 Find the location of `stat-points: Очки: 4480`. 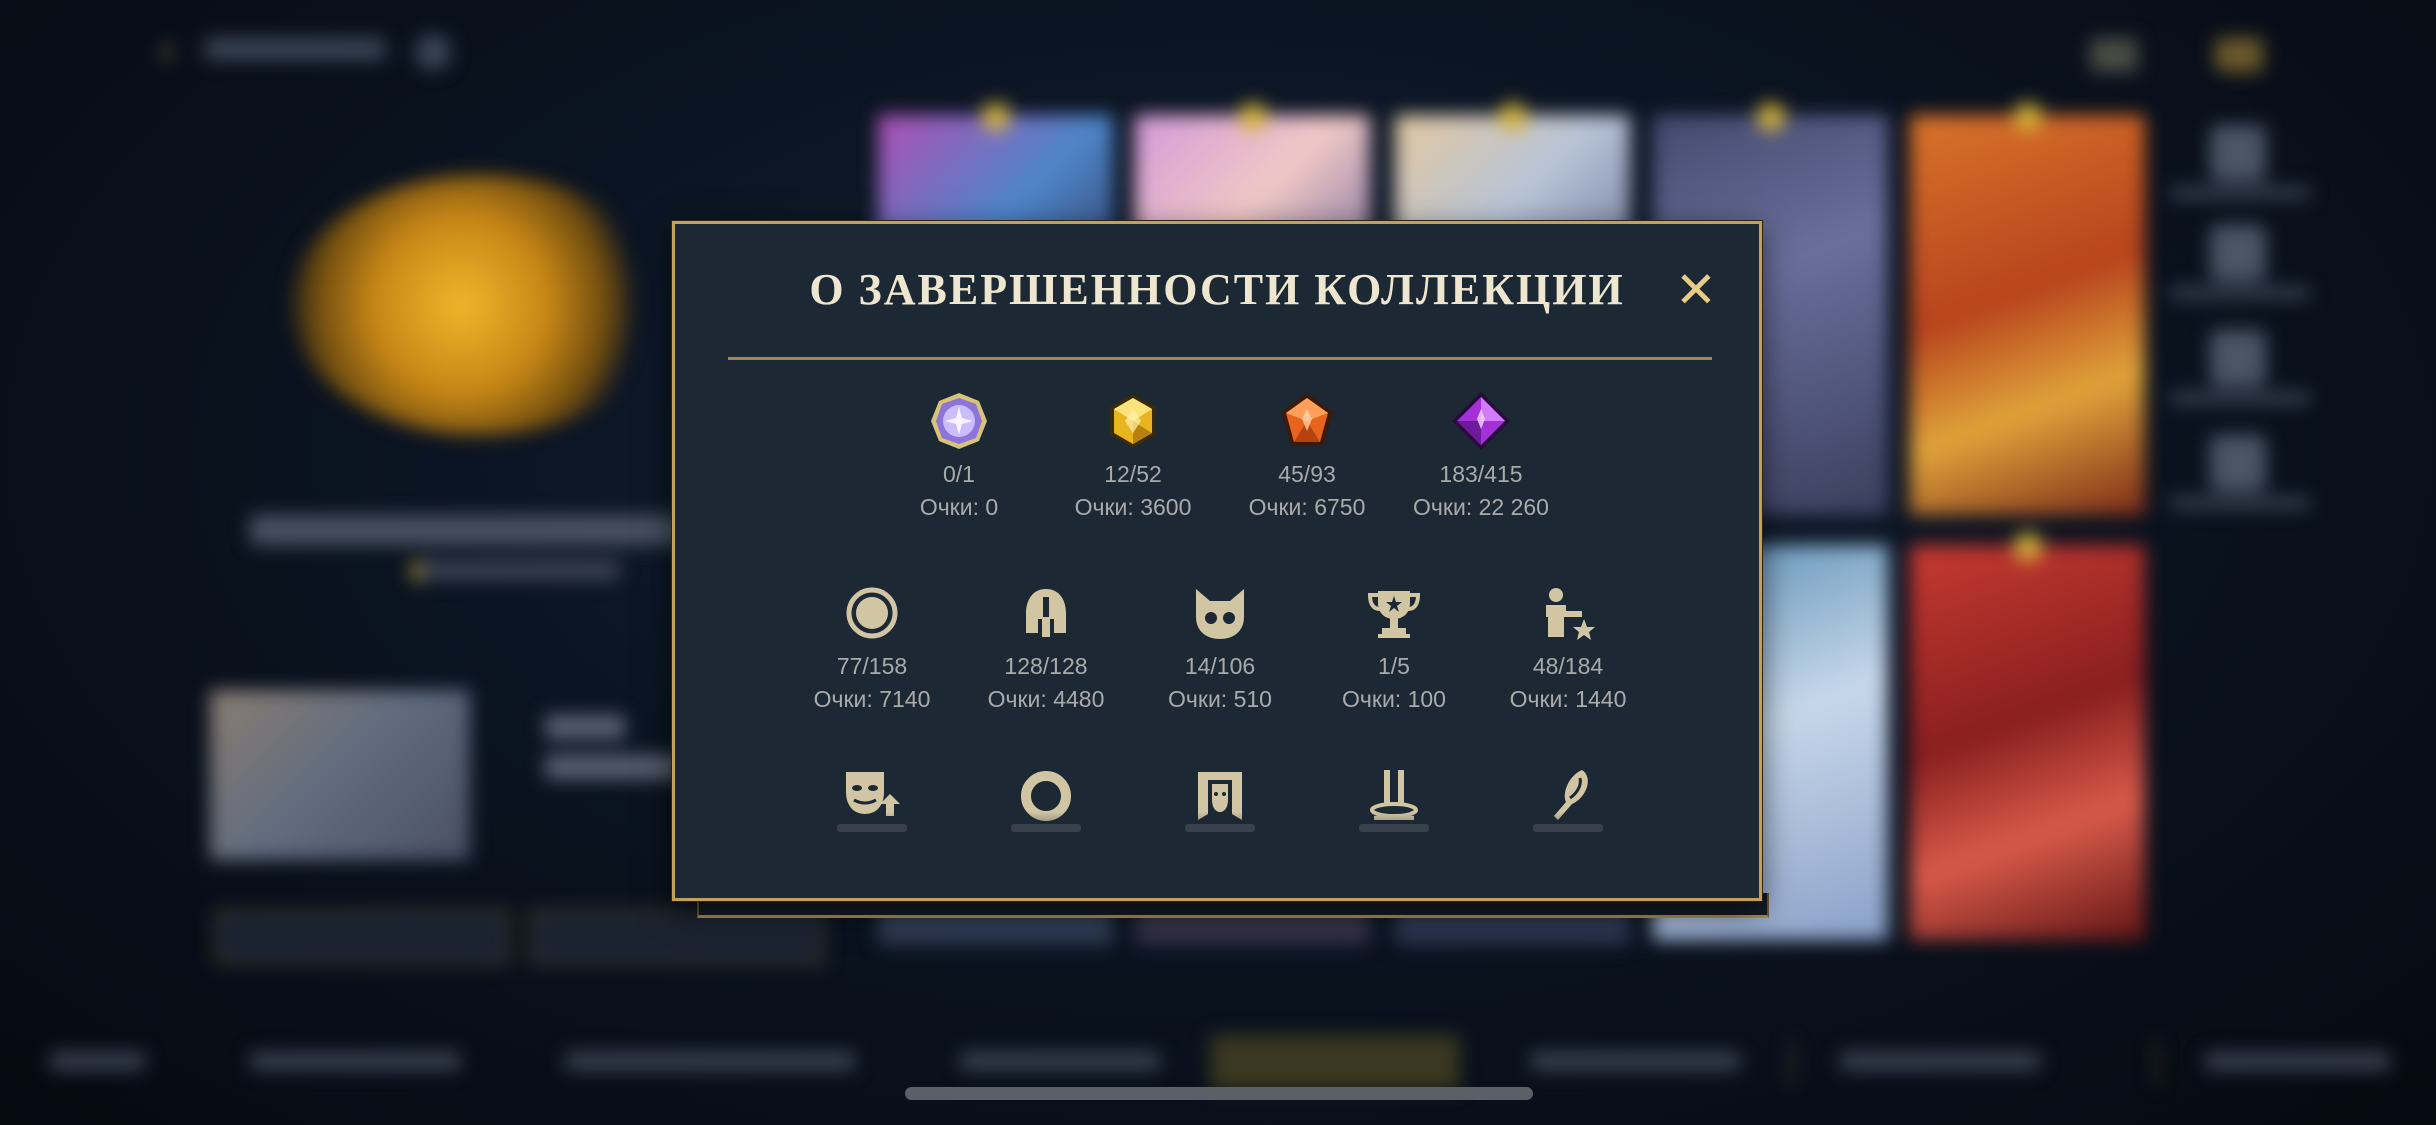

stat-points: Очки: 4480 is located at coordinates (1046, 699).